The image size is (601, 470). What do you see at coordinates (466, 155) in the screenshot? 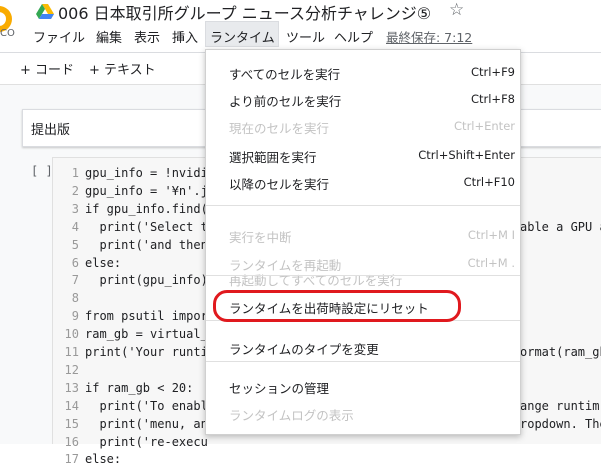
I see `menu-item-shortcut: Ctrl+Shift+Enter` at bounding box center [466, 155].